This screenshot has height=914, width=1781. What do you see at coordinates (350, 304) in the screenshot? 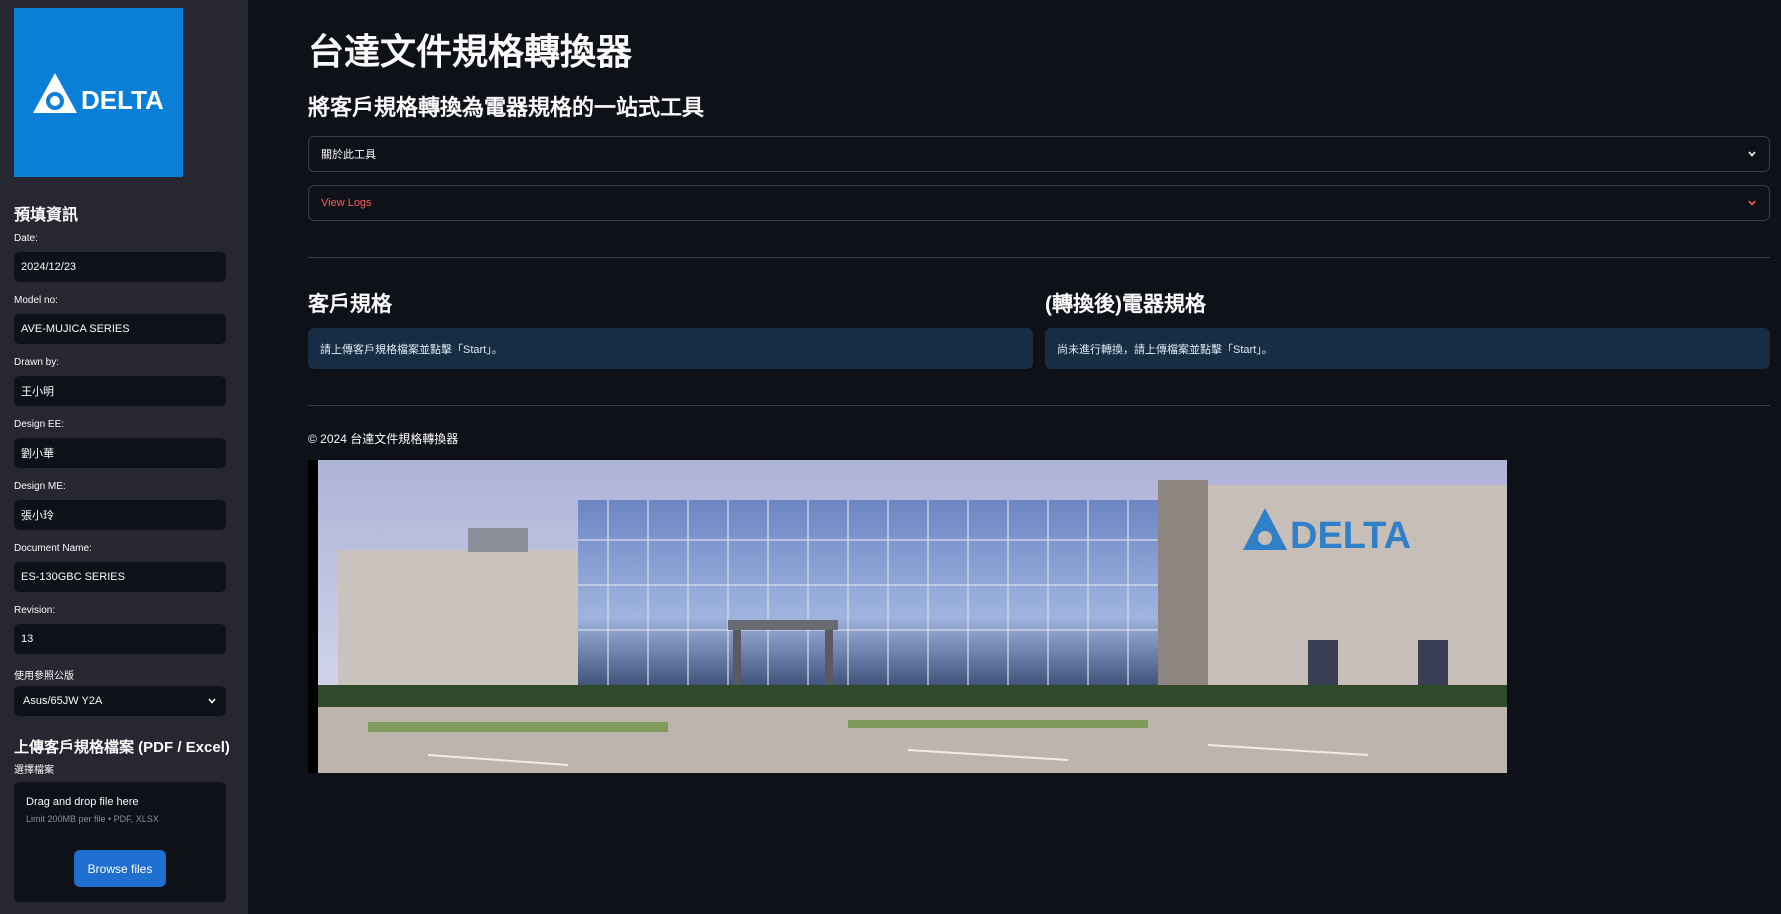
I see `customer-spec-title: 客戶規格` at bounding box center [350, 304].